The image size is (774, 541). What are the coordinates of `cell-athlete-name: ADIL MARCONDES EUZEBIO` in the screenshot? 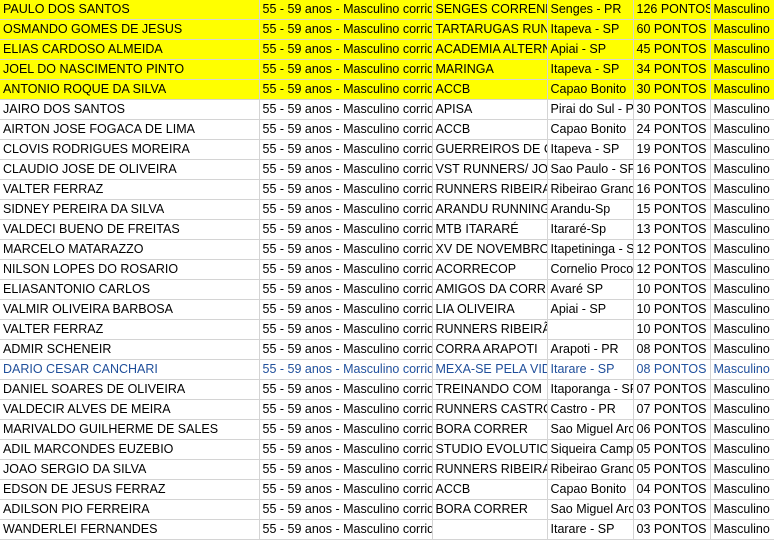 It's located at (130, 449).